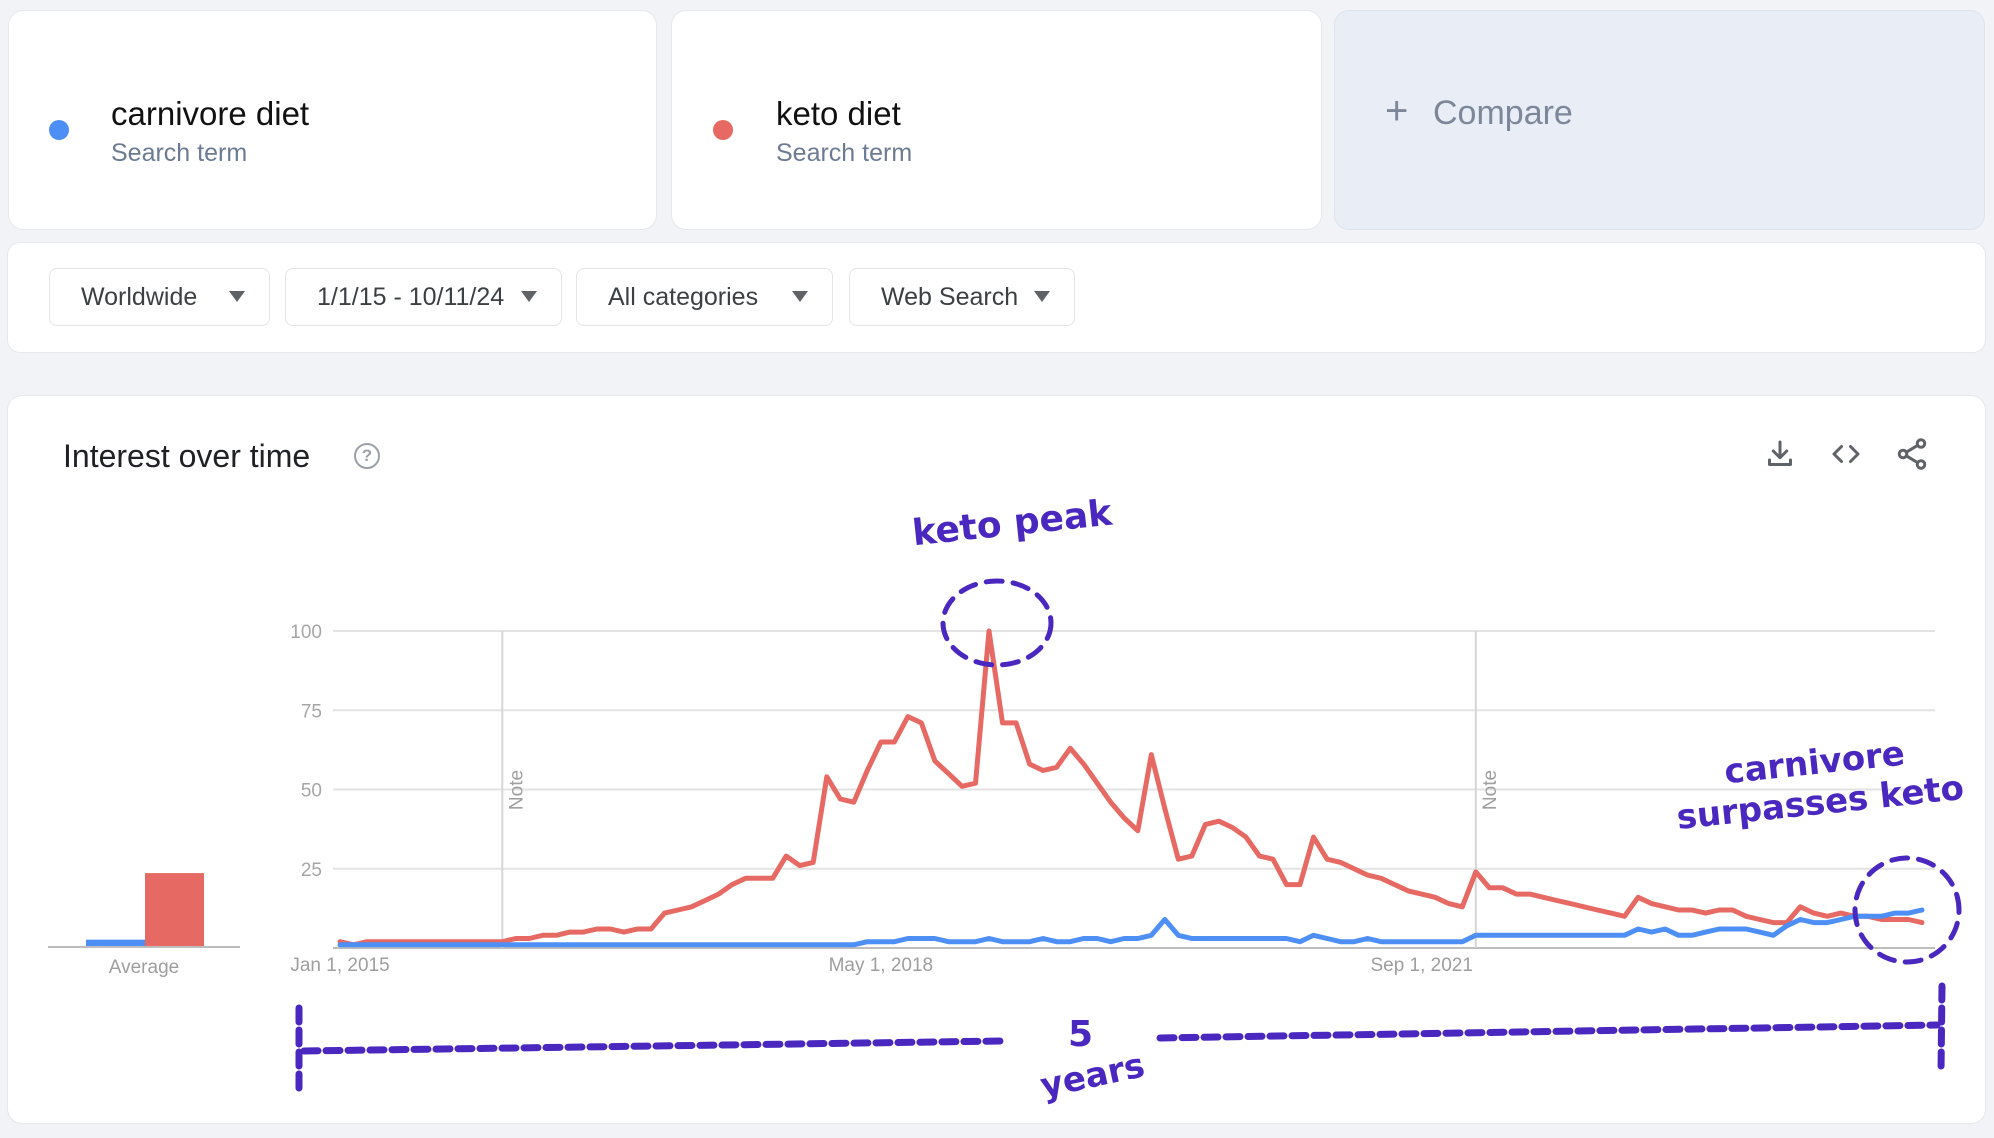 This screenshot has height=1138, width=1994. I want to click on term-card-carnivore: carnivore diet Search term, so click(332, 120).